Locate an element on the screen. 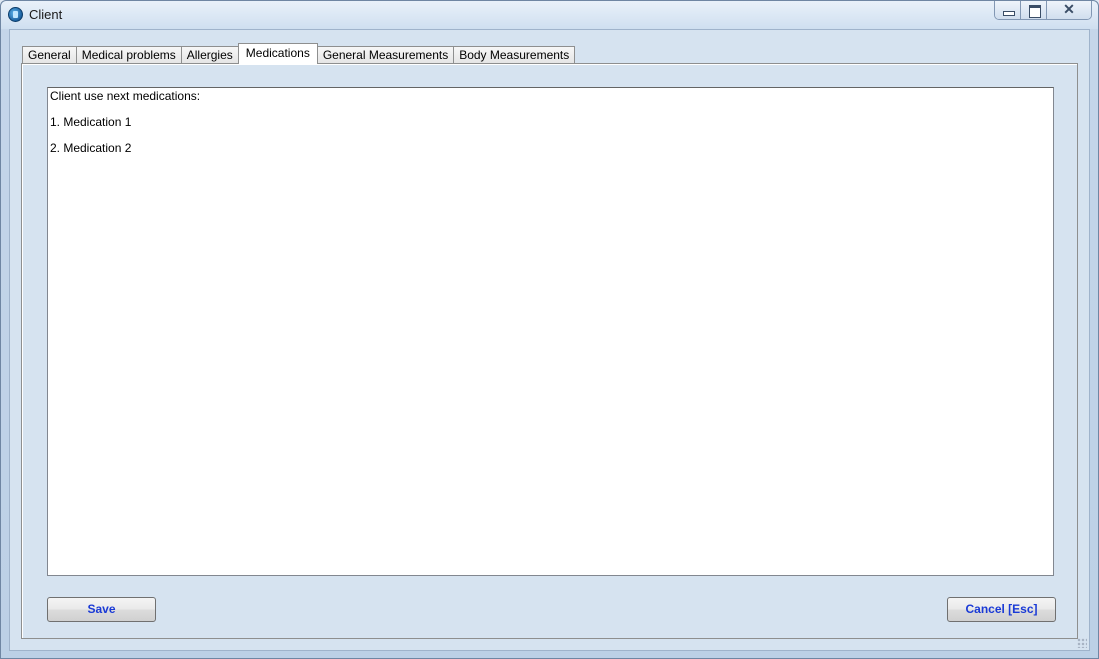  resize-grip-icon is located at coordinates (1082, 643).